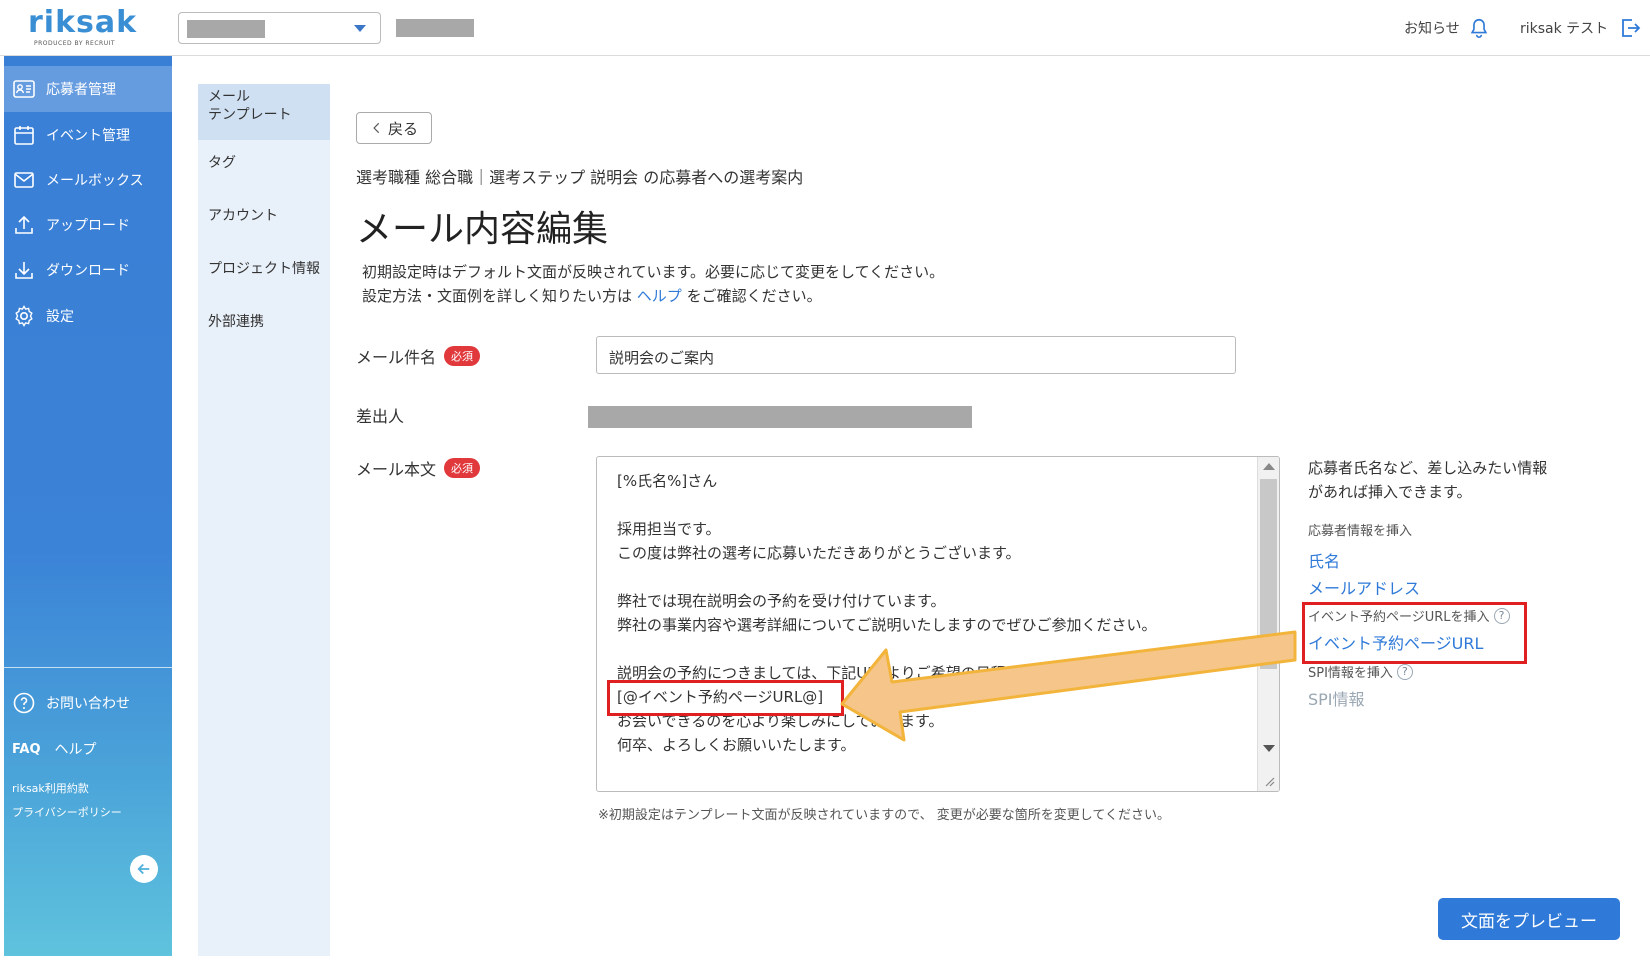 The width and height of the screenshot is (1650, 960). What do you see at coordinates (725, 698) in the screenshot?
I see `highlight-url-placeholder` at bounding box center [725, 698].